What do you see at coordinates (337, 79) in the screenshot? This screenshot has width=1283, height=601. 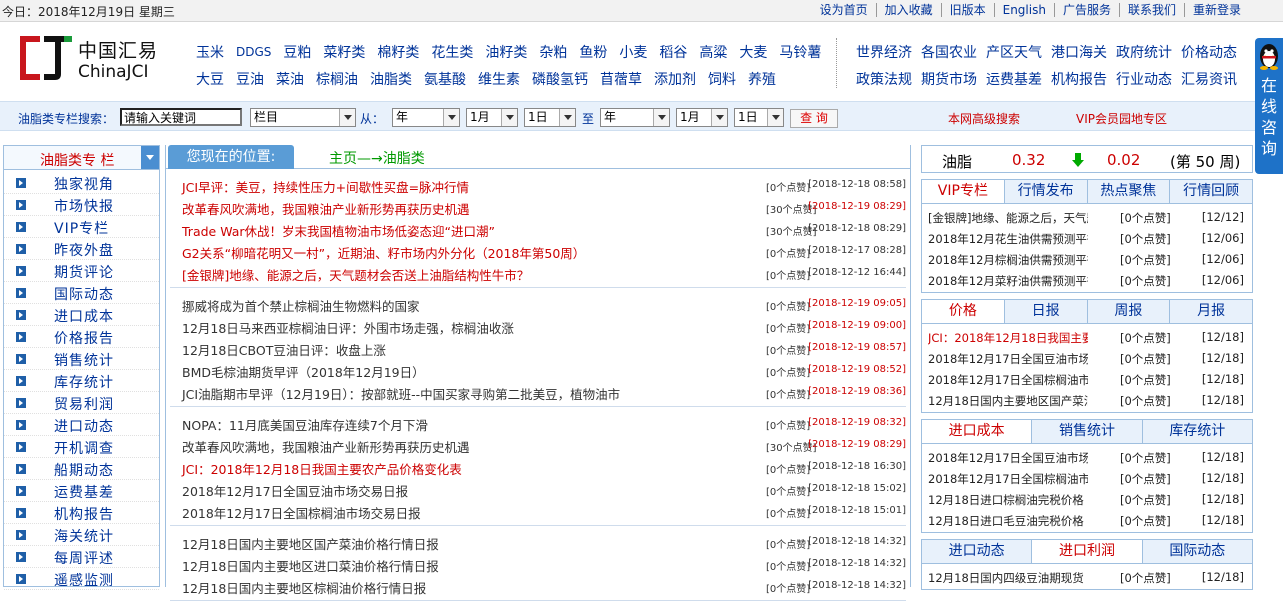 I see `nav-link: 棕榈油` at bounding box center [337, 79].